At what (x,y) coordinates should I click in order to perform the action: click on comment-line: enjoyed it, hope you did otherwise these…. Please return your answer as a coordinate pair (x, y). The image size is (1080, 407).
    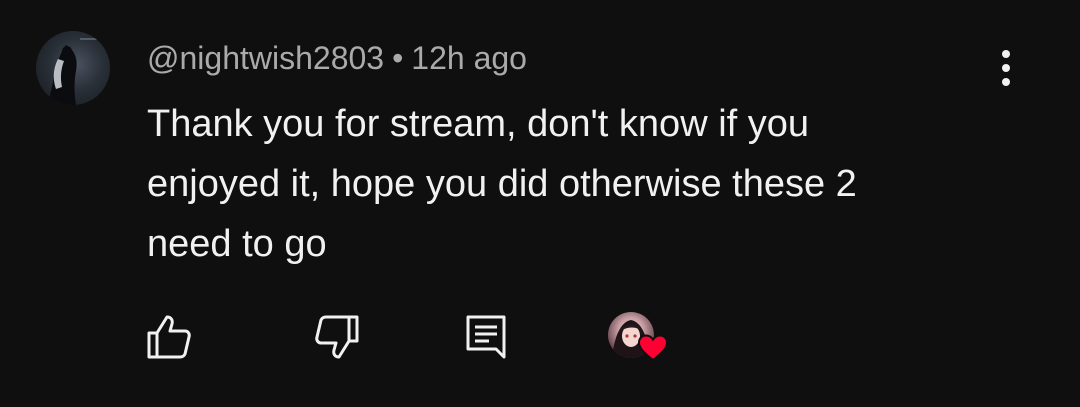
    Looking at the image, I should click on (502, 184).